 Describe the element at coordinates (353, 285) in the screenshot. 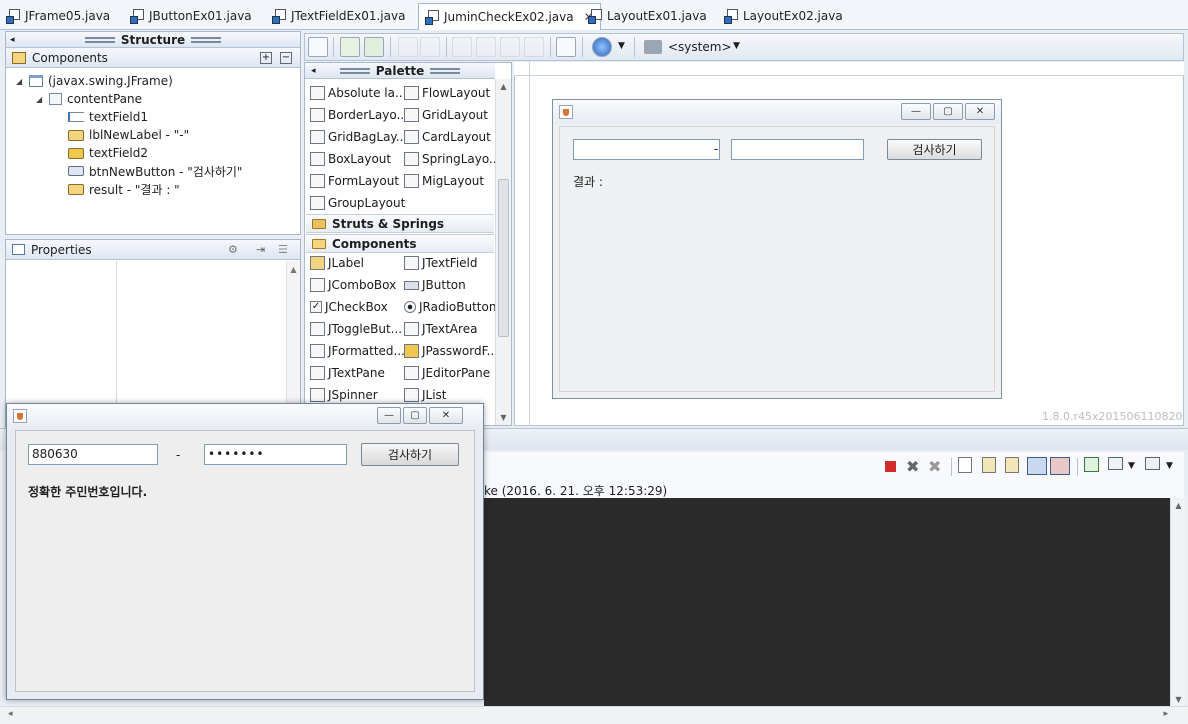

I see `palette-jcombobox: JComboBox` at that location.